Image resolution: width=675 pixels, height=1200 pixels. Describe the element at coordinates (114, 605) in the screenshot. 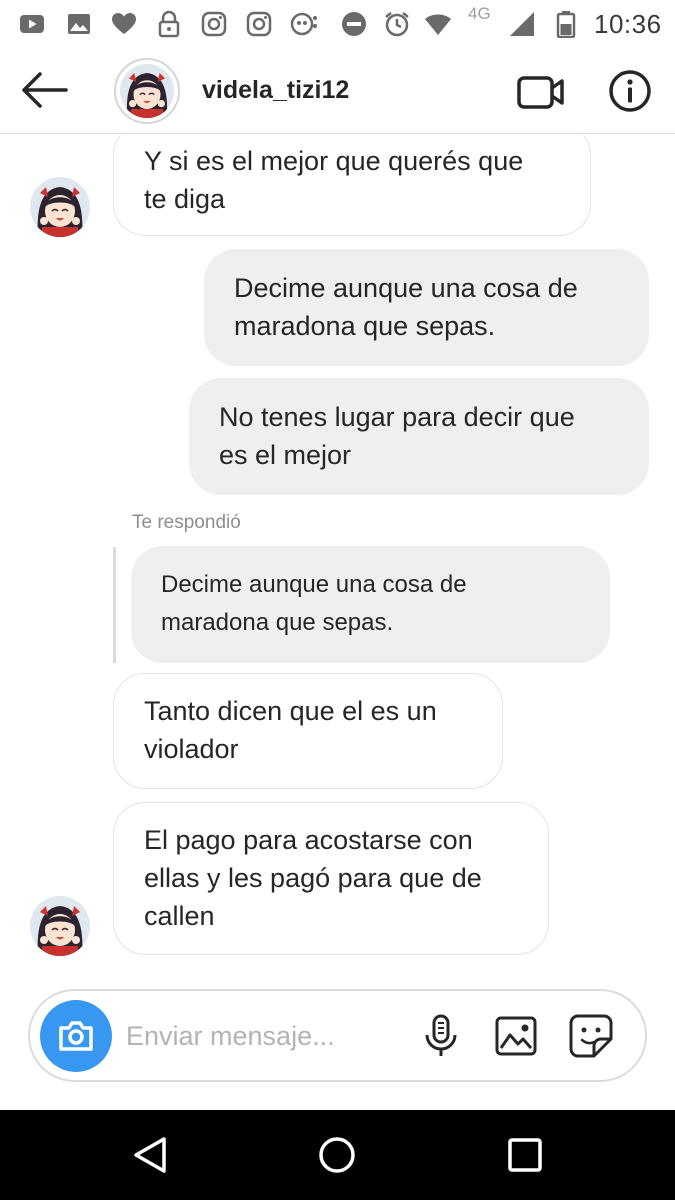

I see `reply-indicator-bar` at that location.